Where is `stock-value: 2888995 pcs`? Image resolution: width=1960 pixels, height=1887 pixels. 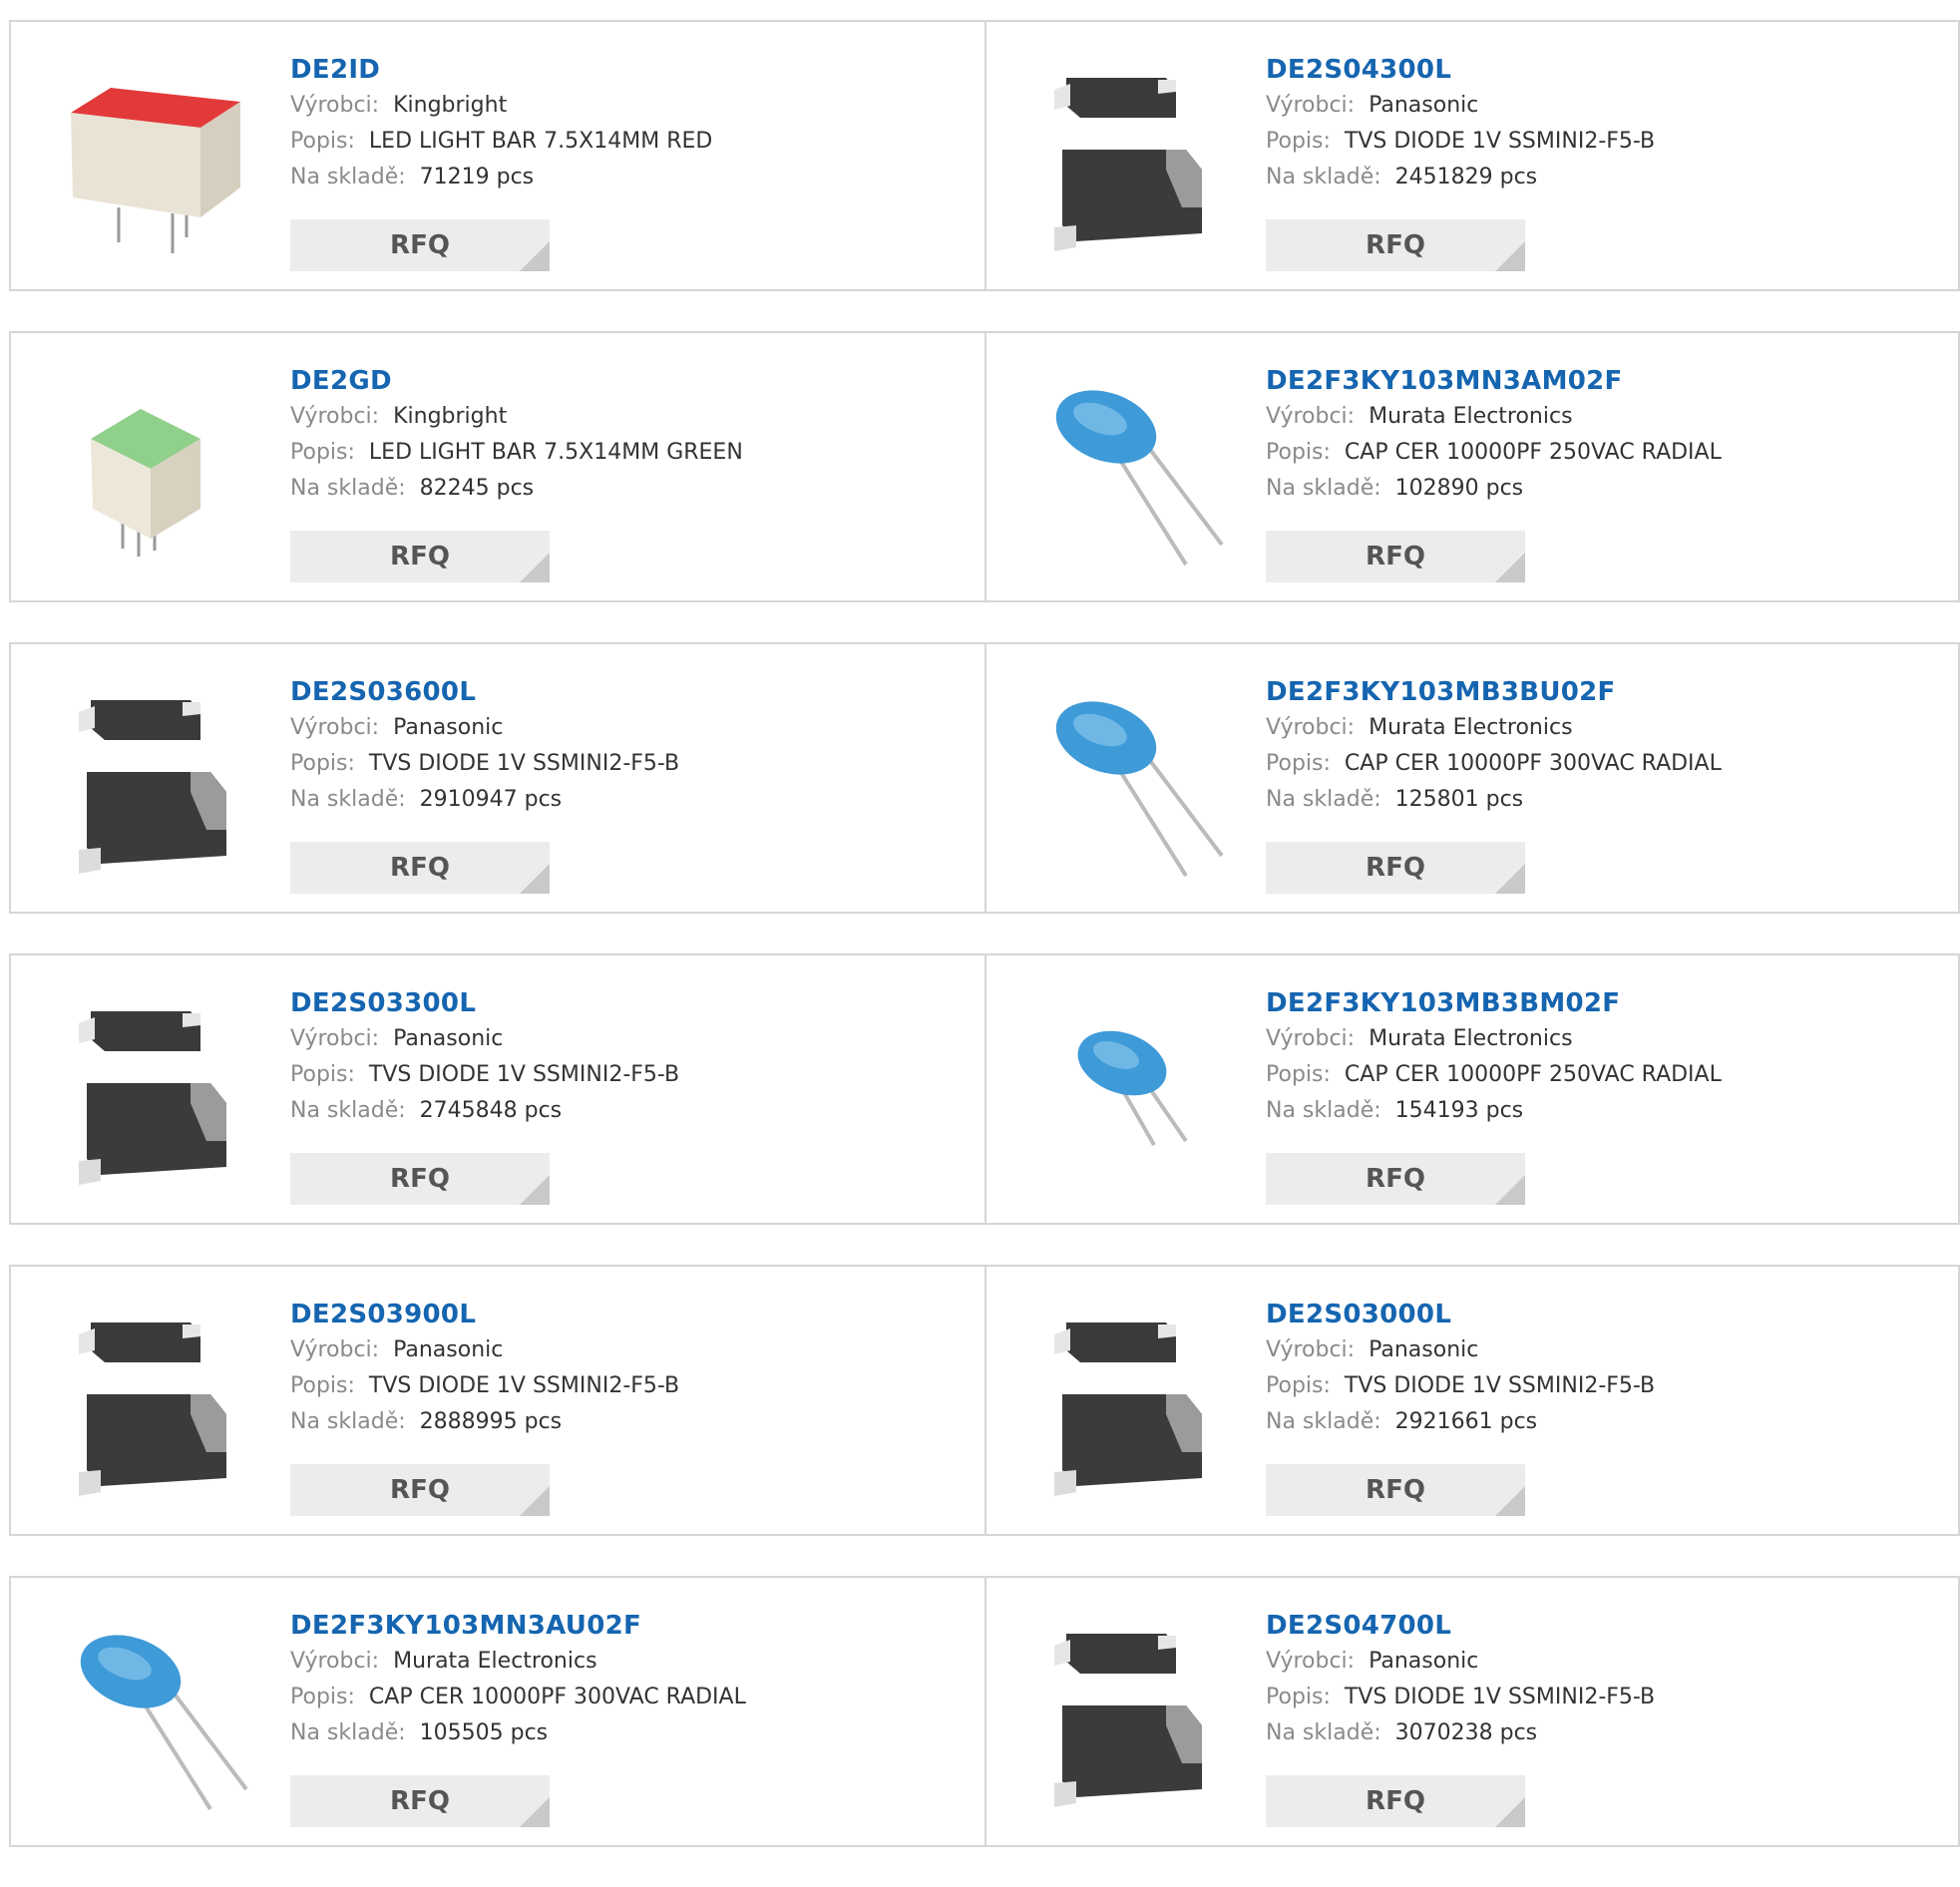 stock-value: 2888995 pcs is located at coordinates (491, 1421).